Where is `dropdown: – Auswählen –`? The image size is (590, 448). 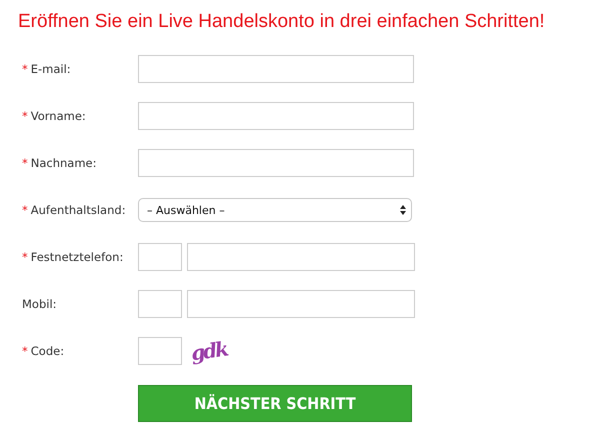 dropdown: – Auswählen – is located at coordinates (275, 210).